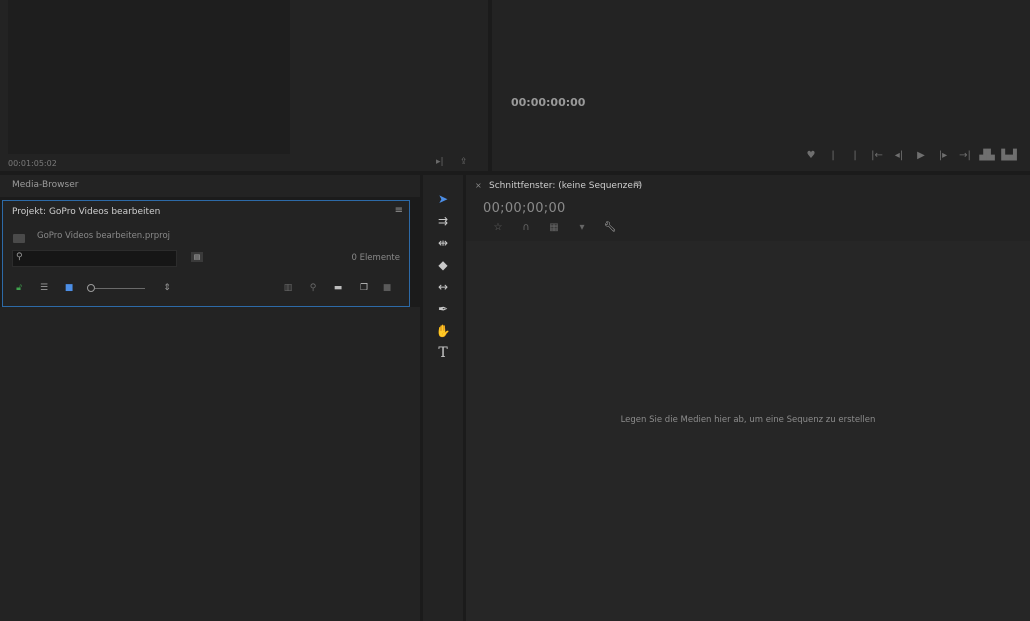 This screenshot has width=1030, height=621. I want to click on track-select-tool-icon: ⇉, so click(443, 221).